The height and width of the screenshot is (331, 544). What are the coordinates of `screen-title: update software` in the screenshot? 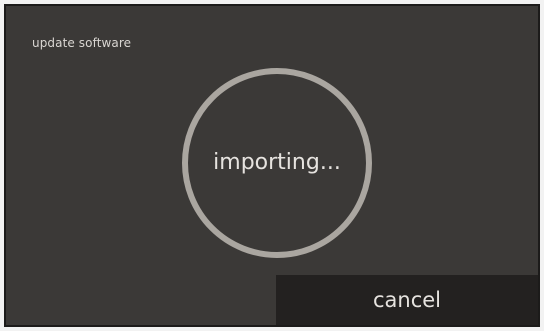 It's located at (82, 43).